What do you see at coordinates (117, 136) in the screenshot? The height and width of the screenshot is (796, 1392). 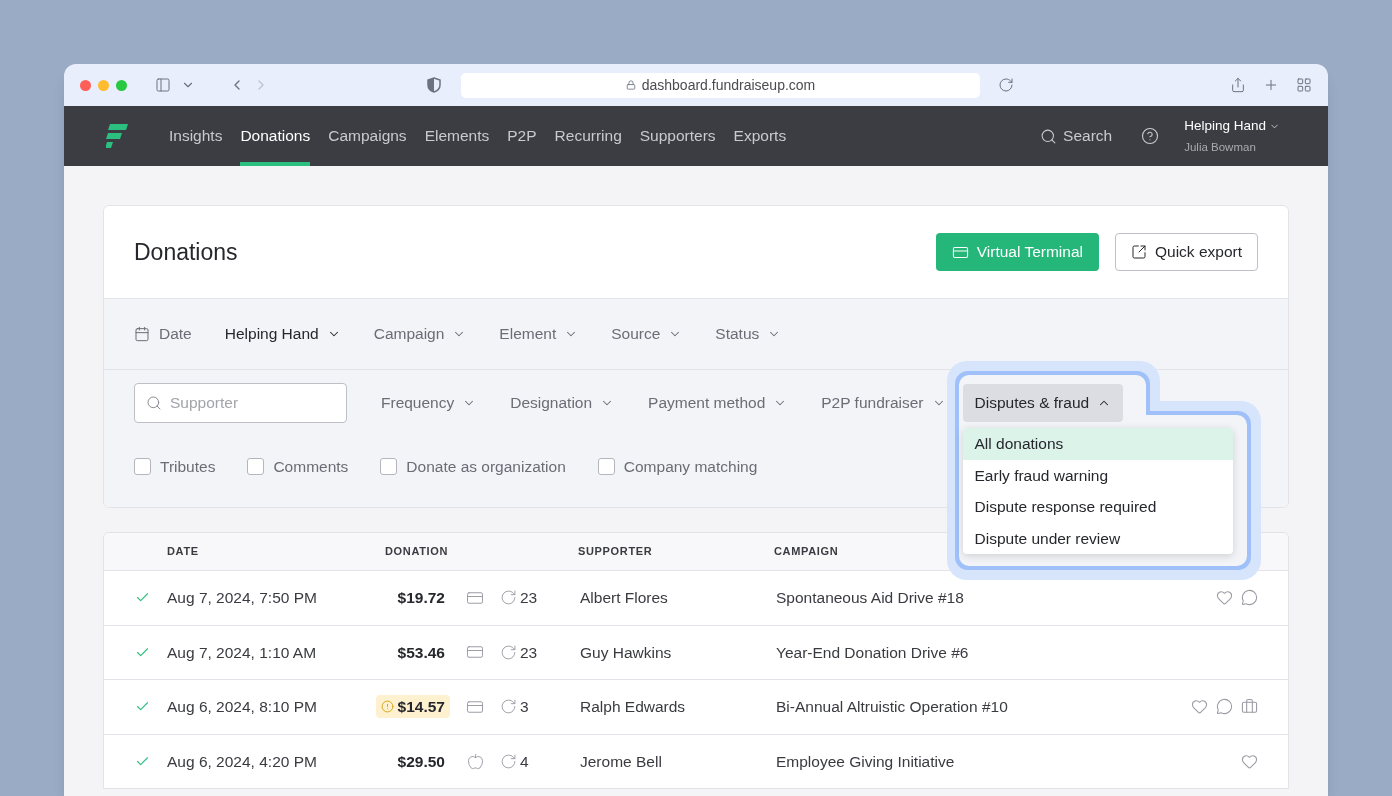 I see `logo-icon` at bounding box center [117, 136].